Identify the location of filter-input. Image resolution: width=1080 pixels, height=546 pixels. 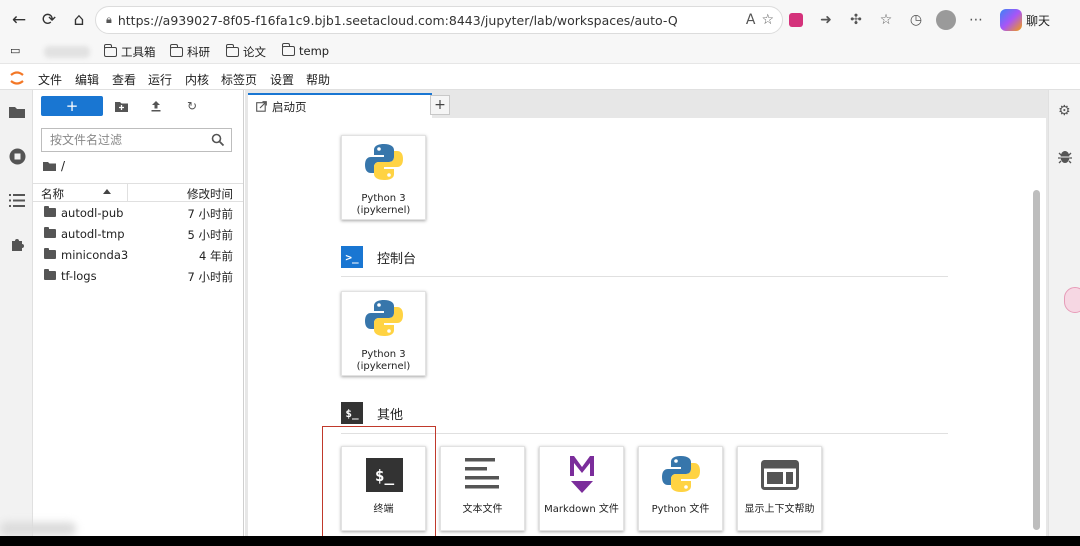
(125, 140).